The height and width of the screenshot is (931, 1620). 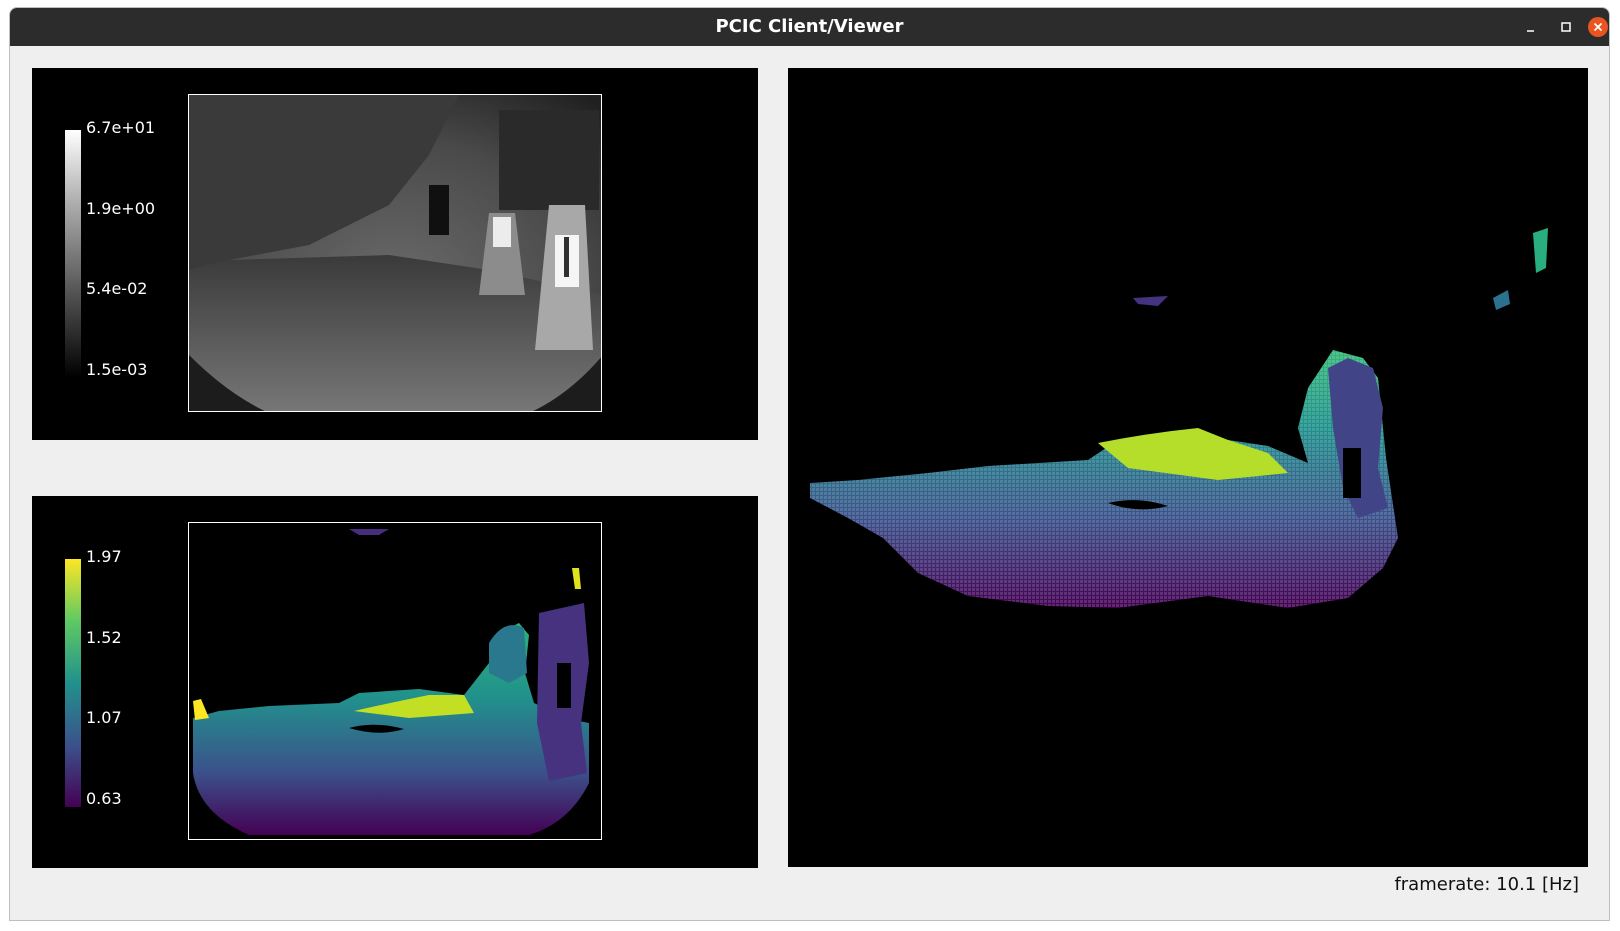 What do you see at coordinates (73, 254) in the screenshot?
I see `amplitude-colorbar` at bounding box center [73, 254].